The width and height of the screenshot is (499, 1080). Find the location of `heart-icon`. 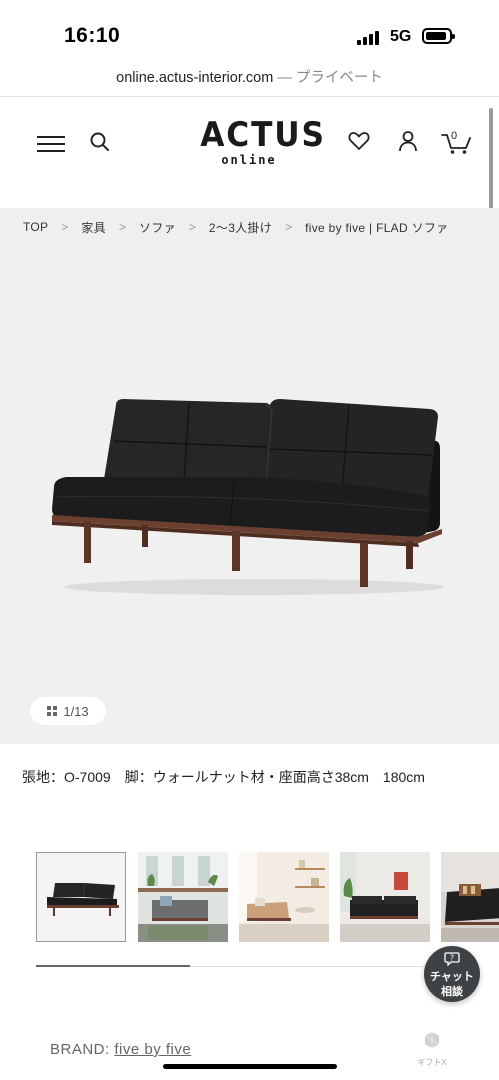

heart-icon is located at coordinates (359, 141).